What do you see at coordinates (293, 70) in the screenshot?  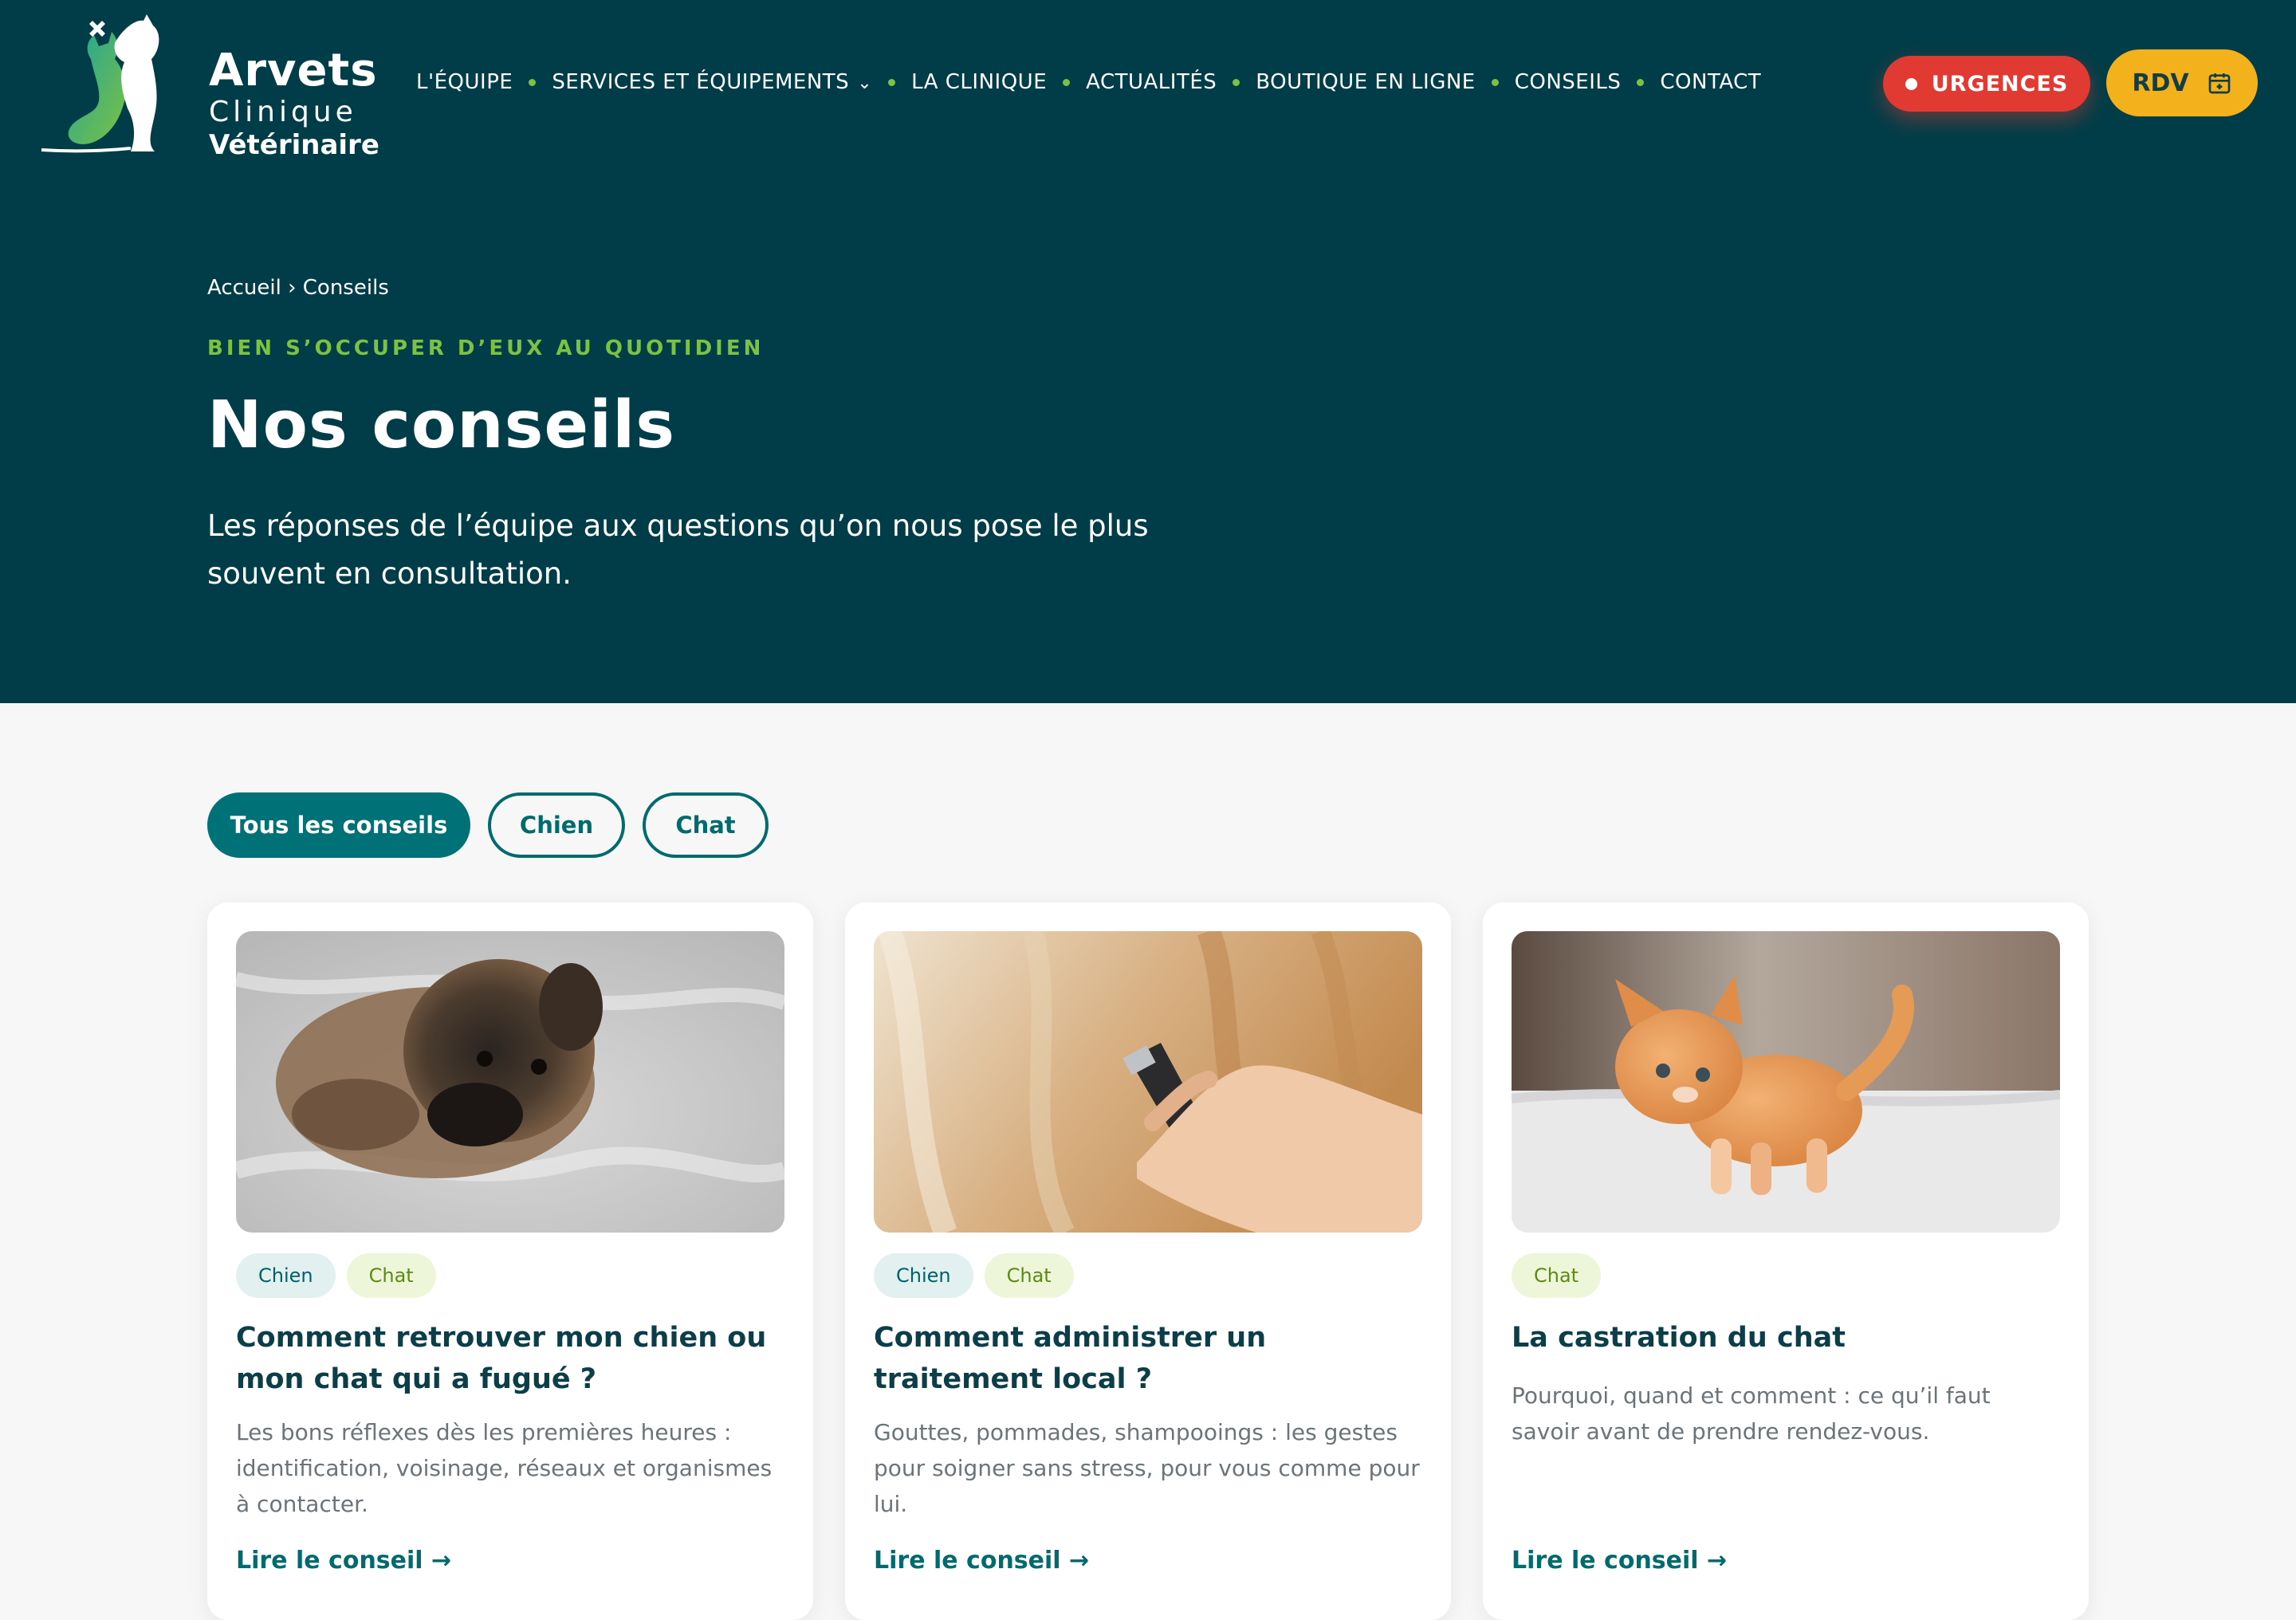 I see `logo-brand-name: Arvets` at bounding box center [293, 70].